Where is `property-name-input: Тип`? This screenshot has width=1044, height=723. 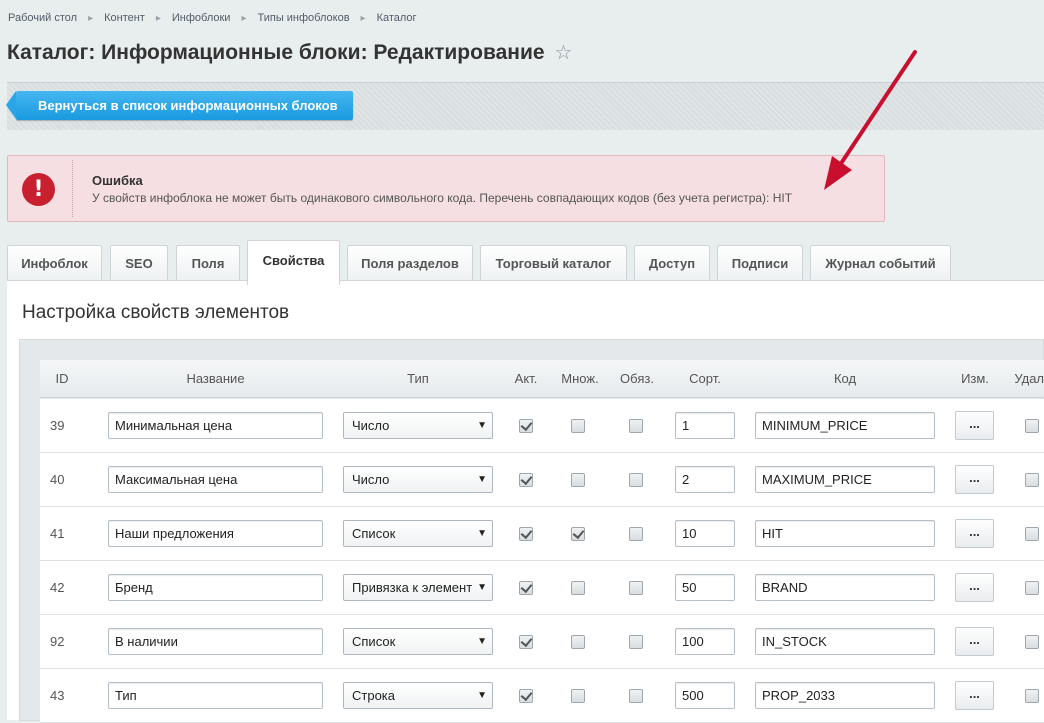 property-name-input: Тип is located at coordinates (215, 695).